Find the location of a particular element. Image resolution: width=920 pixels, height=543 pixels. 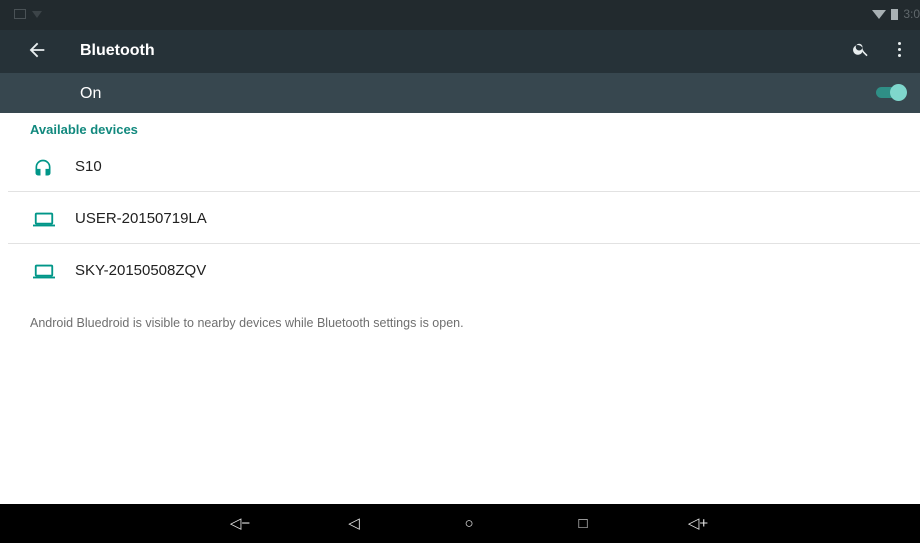

search-icon is located at coordinates (863, 51).